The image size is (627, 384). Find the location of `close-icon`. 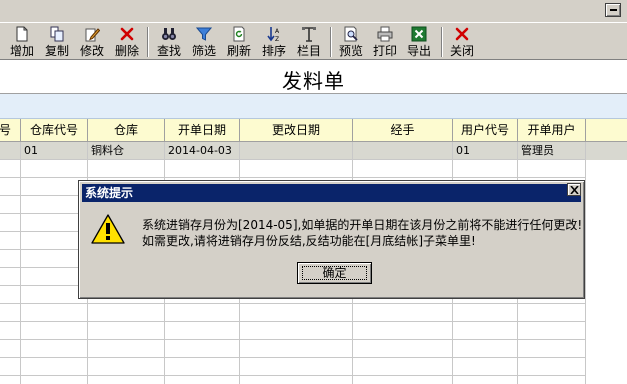

close-icon is located at coordinates (574, 190).